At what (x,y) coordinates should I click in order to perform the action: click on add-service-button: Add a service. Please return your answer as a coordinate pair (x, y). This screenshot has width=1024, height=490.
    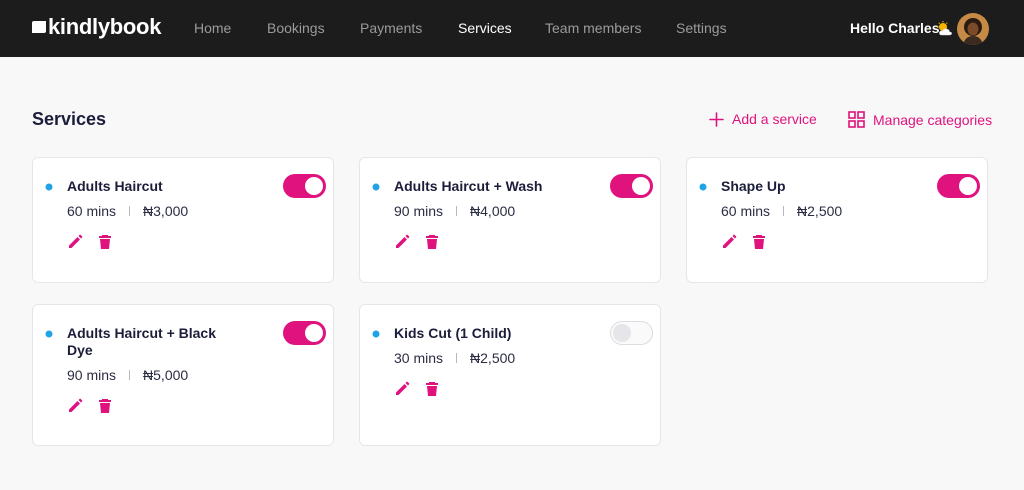
    Looking at the image, I should click on (763, 119).